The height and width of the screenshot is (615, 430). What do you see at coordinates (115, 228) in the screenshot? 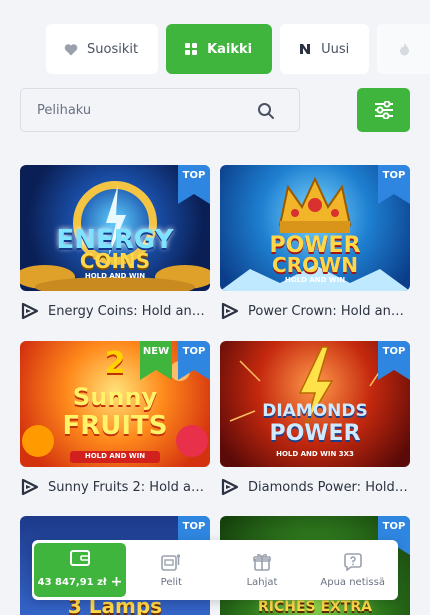
I see `game-thumbnail: ENERGY COINS HOLD AND WIN TOP` at bounding box center [115, 228].